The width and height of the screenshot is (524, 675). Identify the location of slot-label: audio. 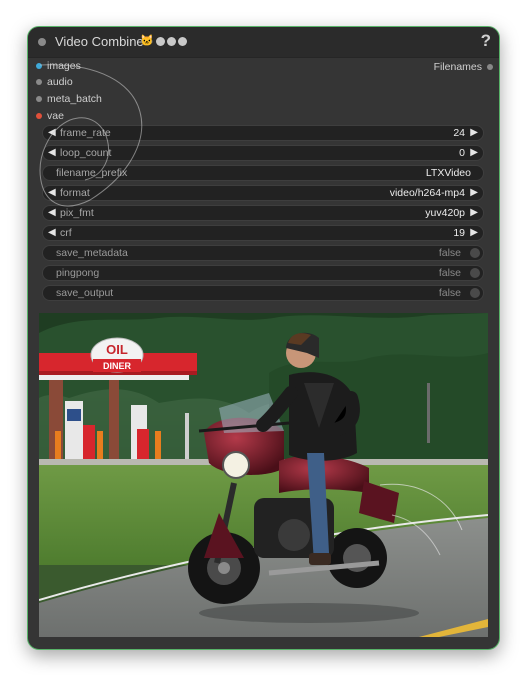
(60, 82).